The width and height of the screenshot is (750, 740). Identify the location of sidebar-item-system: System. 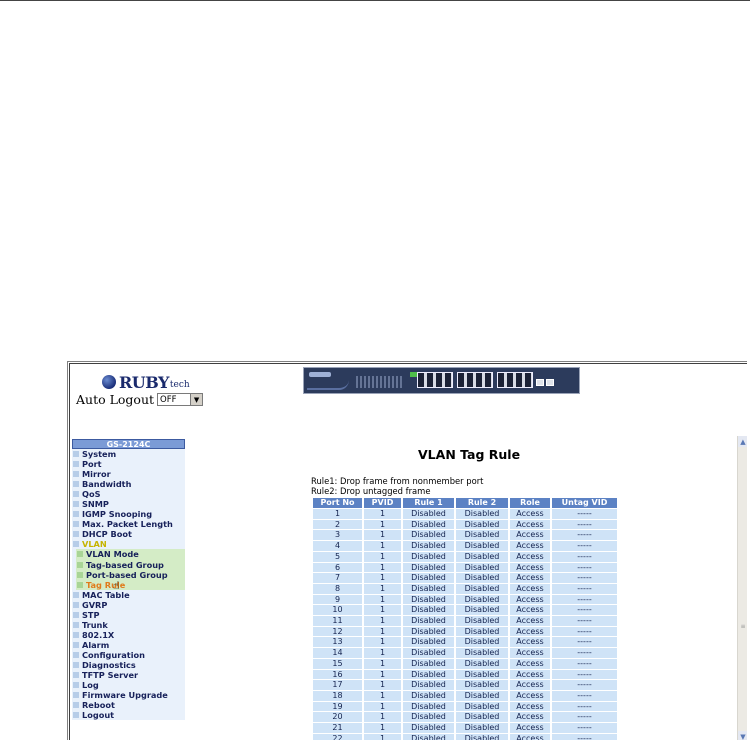
(128, 454).